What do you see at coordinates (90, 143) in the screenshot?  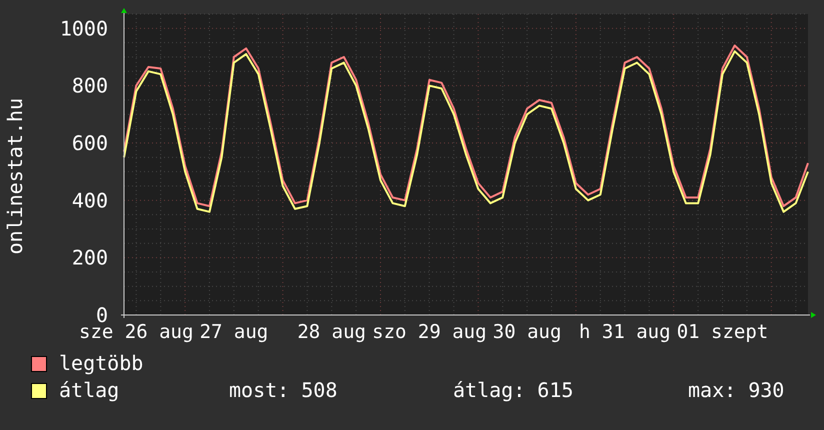 I see `y-tick-label: 600` at bounding box center [90, 143].